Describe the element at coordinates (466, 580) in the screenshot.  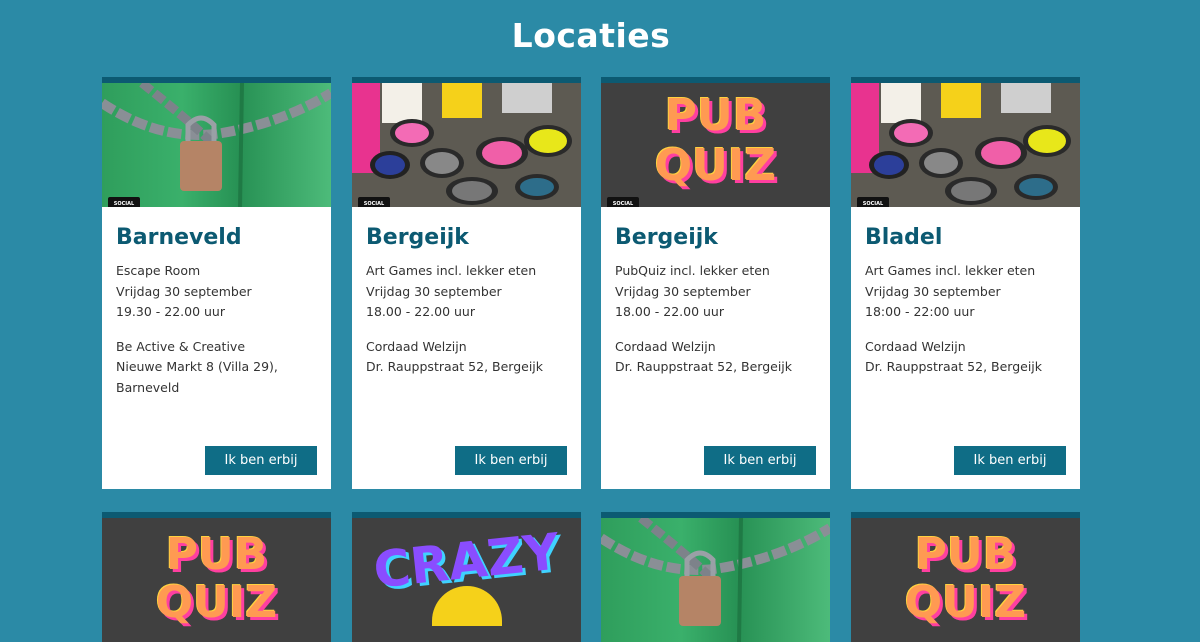
I see `crazy-image: CRAZY` at that location.